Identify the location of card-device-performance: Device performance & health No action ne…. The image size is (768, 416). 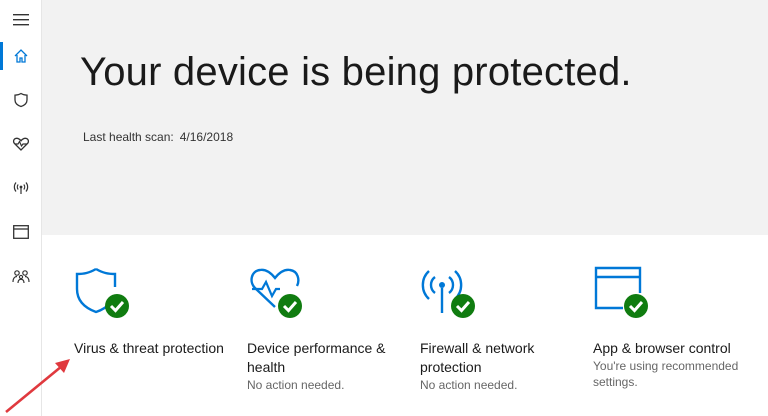
(332, 325).